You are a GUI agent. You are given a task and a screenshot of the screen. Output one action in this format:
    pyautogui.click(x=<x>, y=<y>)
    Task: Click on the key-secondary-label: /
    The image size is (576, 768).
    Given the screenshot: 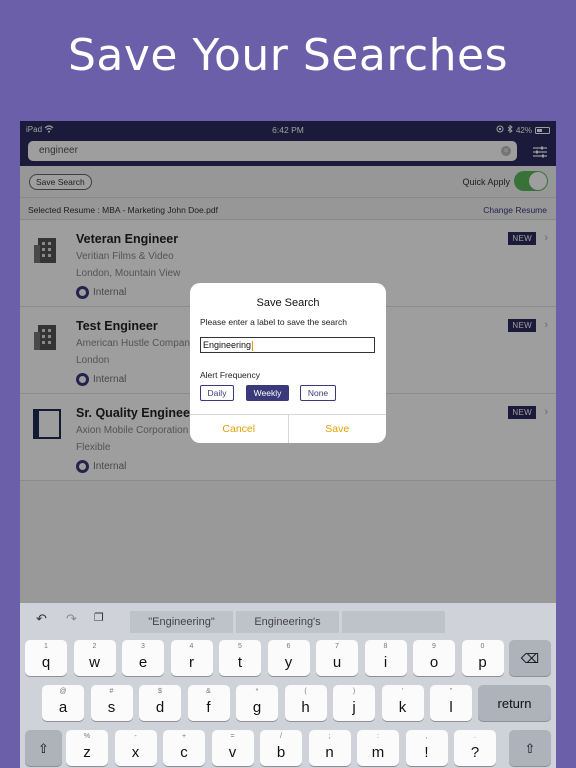 What is the action you would take?
    pyautogui.click(x=281, y=736)
    